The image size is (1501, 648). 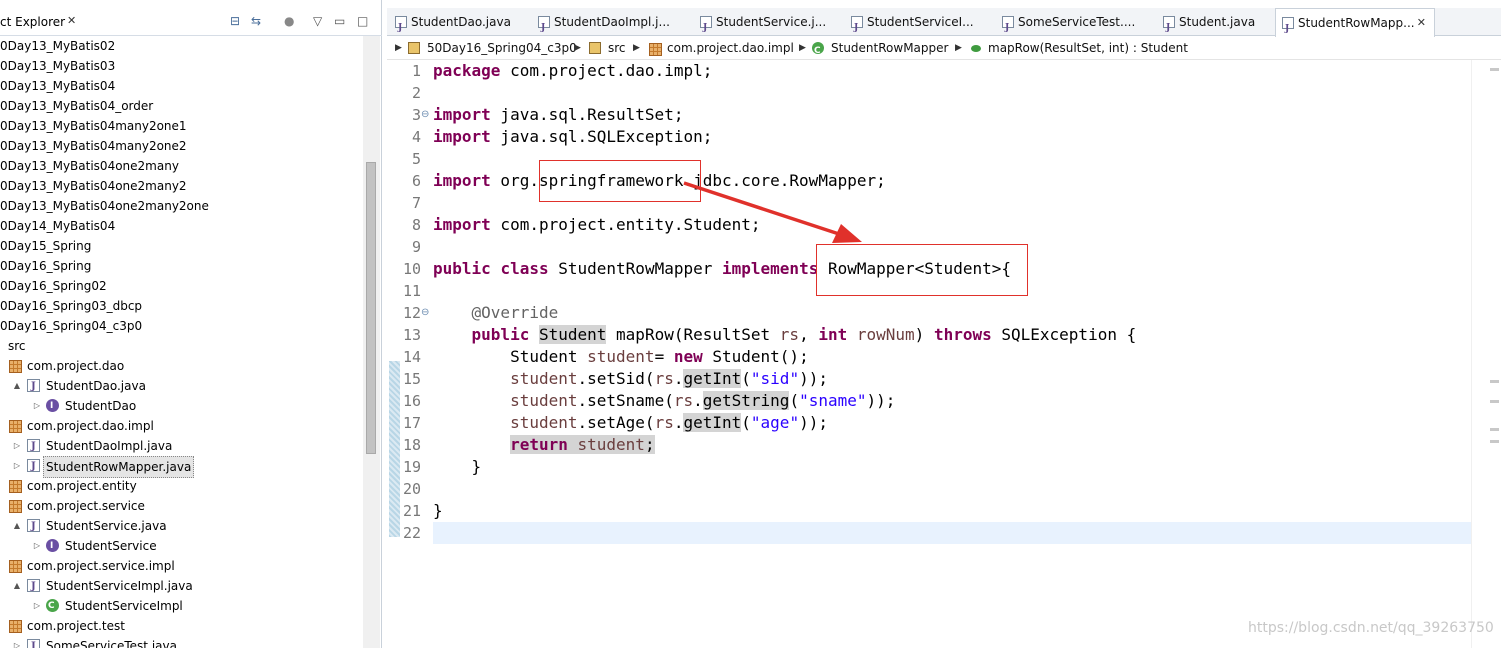 What do you see at coordinates (1088, 48) in the screenshot?
I see `breadcrumb-method: mapRow(ResultSet, int) : Student` at bounding box center [1088, 48].